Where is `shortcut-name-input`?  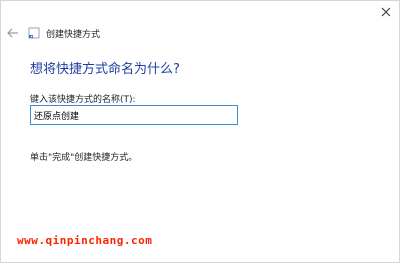
shortcut-name-input is located at coordinates (134, 115).